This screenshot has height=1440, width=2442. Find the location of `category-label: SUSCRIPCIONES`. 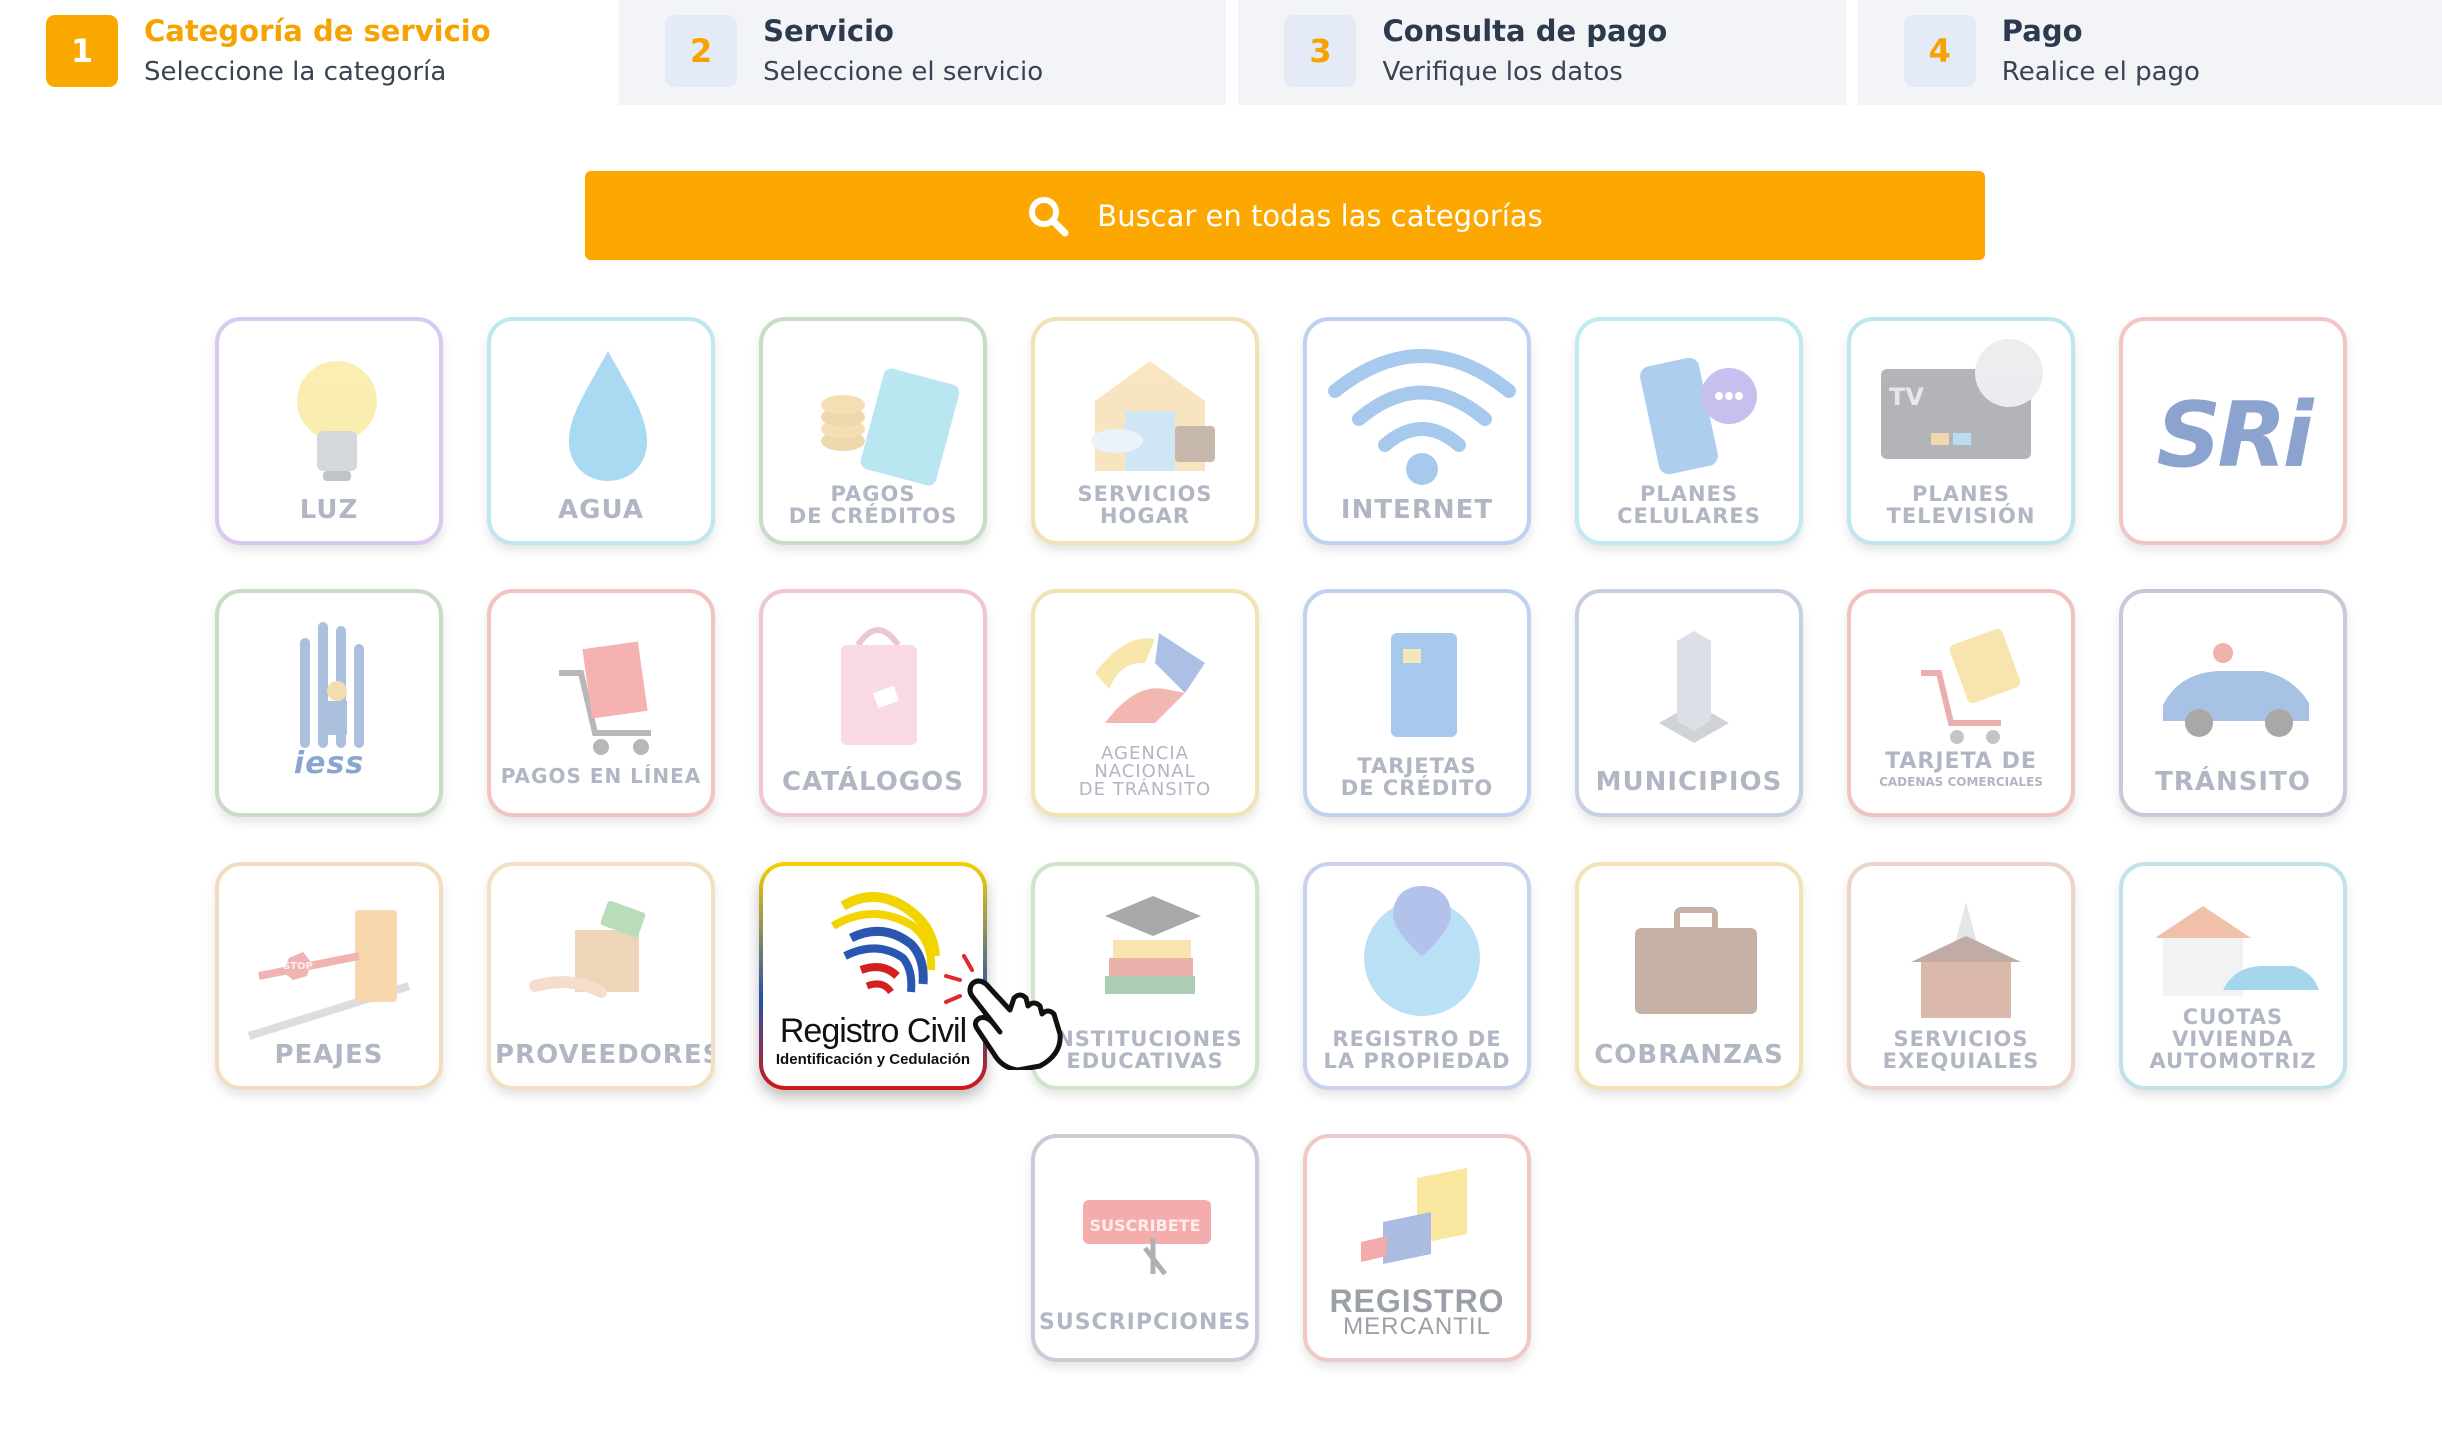

category-label: SUSCRIPCIONES is located at coordinates (1145, 1322).